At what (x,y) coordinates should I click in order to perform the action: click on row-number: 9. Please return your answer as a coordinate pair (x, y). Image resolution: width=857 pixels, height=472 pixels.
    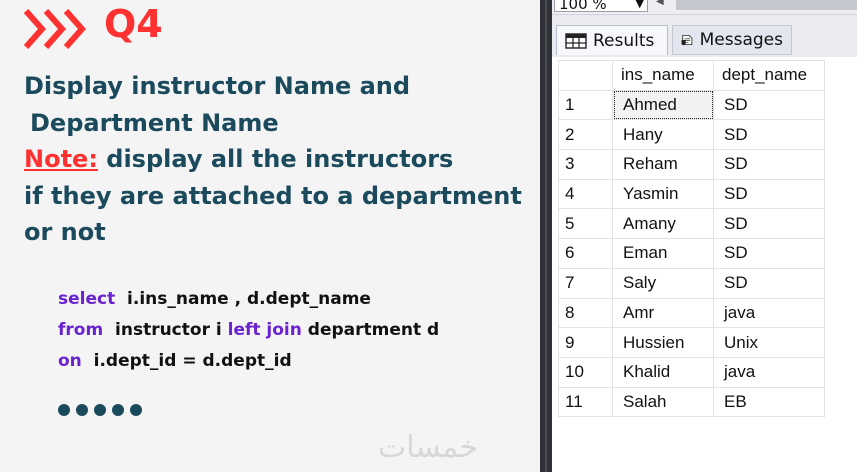
    Looking at the image, I should click on (585, 342).